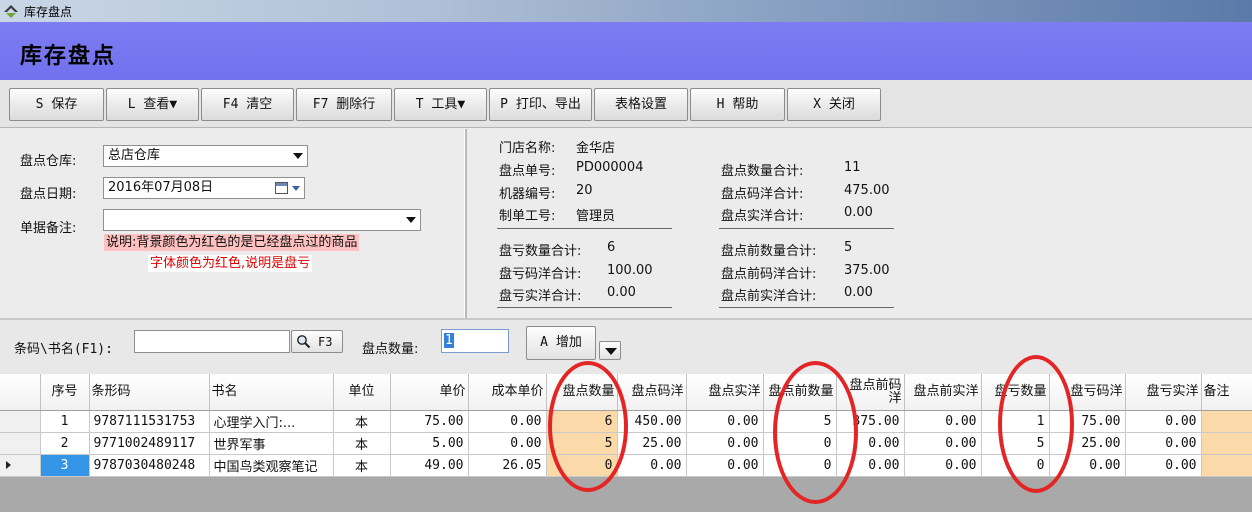  I want to click on warehouse-select: 总店仓库, so click(205, 156).